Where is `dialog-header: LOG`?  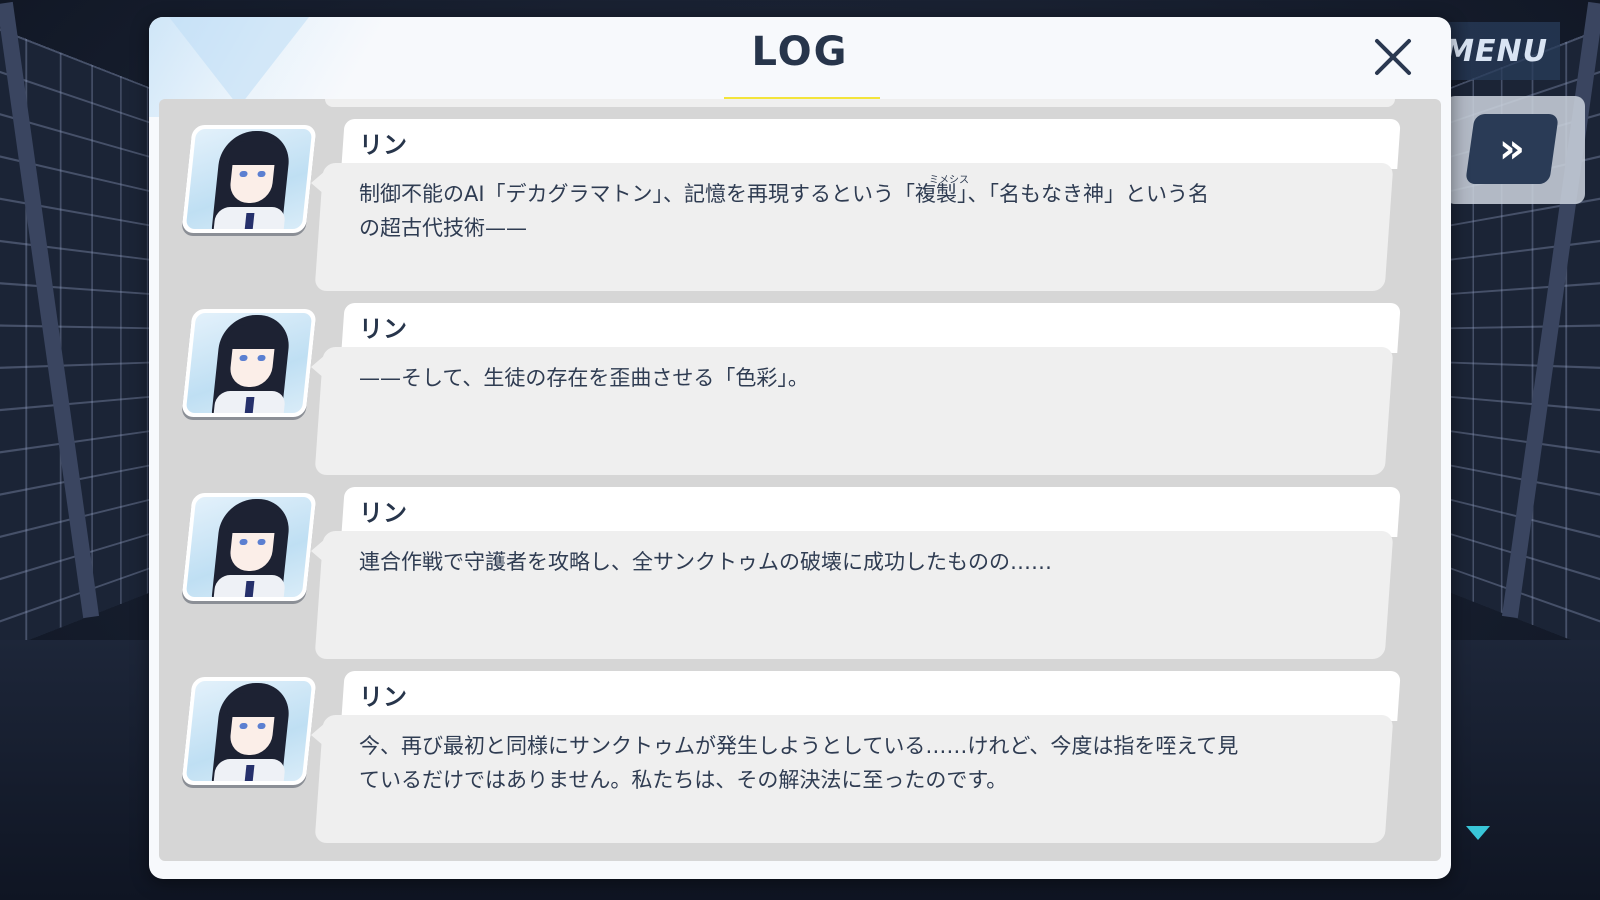
dialog-header: LOG is located at coordinates (800, 60).